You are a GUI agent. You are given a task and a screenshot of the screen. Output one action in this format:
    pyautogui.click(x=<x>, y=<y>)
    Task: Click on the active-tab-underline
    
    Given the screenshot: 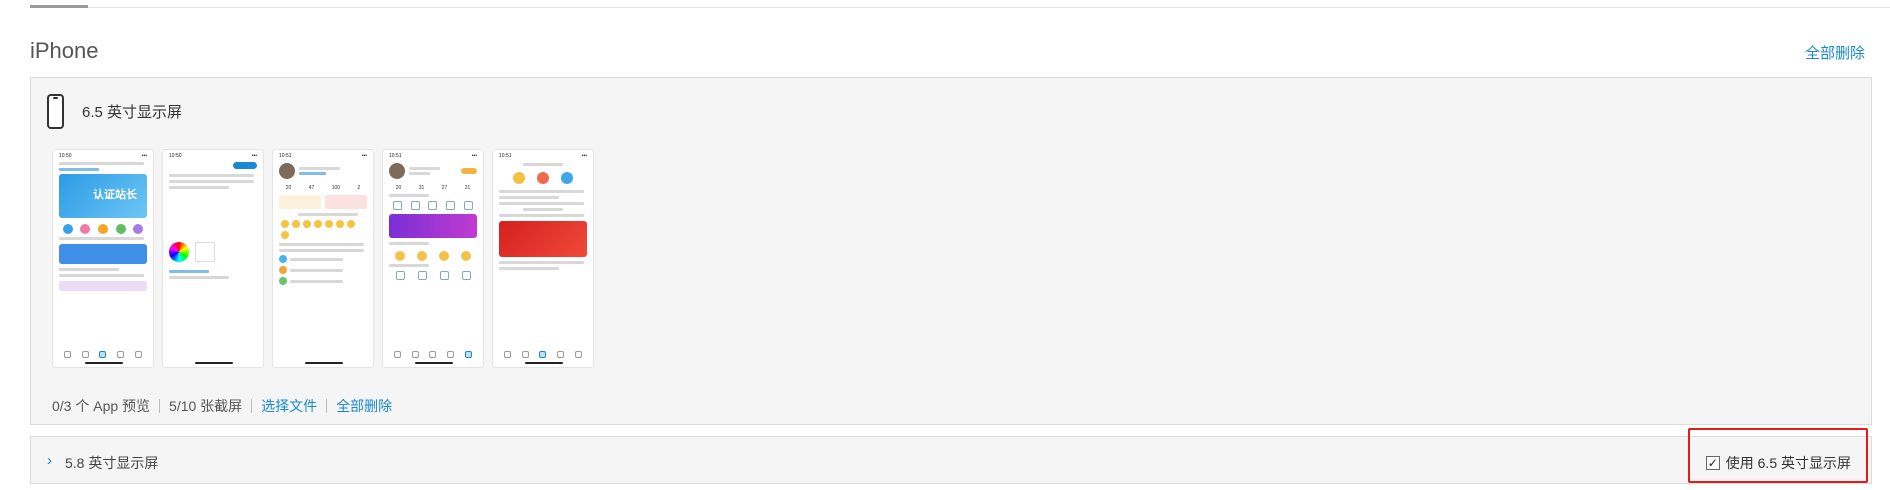 What is the action you would take?
    pyautogui.click(x=59, y=6)
    